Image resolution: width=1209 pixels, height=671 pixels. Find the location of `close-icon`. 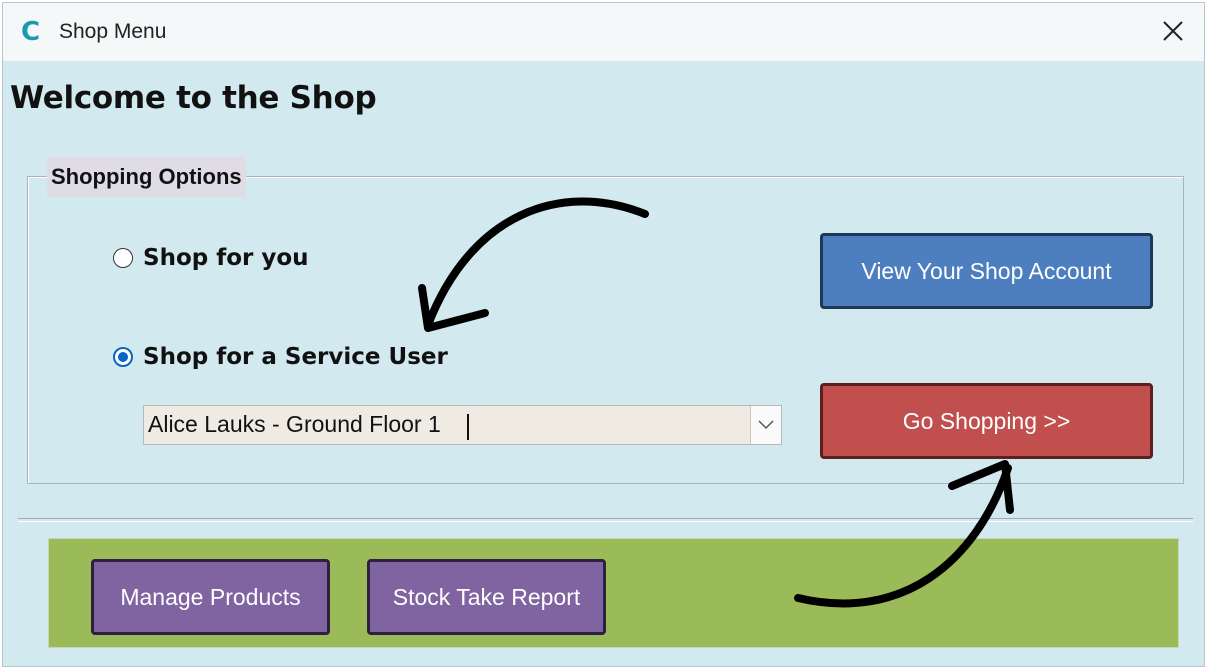

close-icon is located at coordinates (1173, 31).